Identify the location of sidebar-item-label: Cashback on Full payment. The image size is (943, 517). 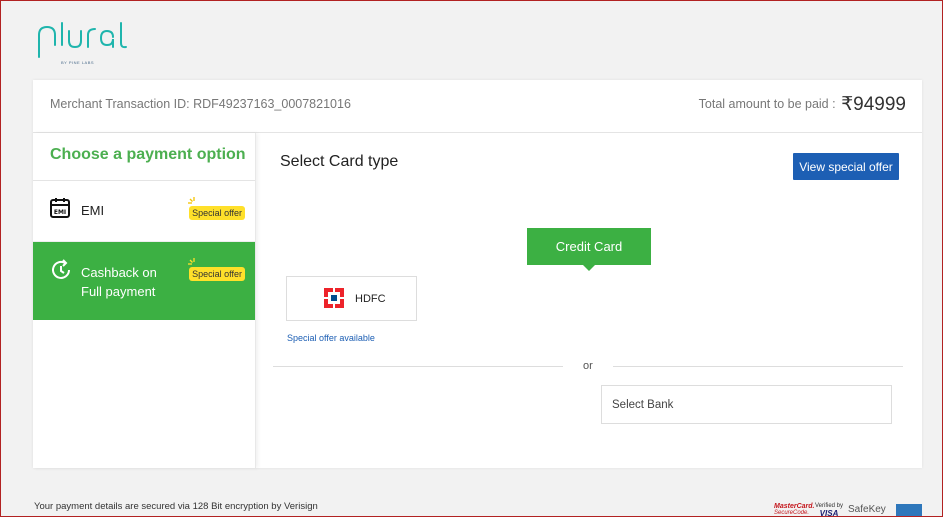
(119, 282).